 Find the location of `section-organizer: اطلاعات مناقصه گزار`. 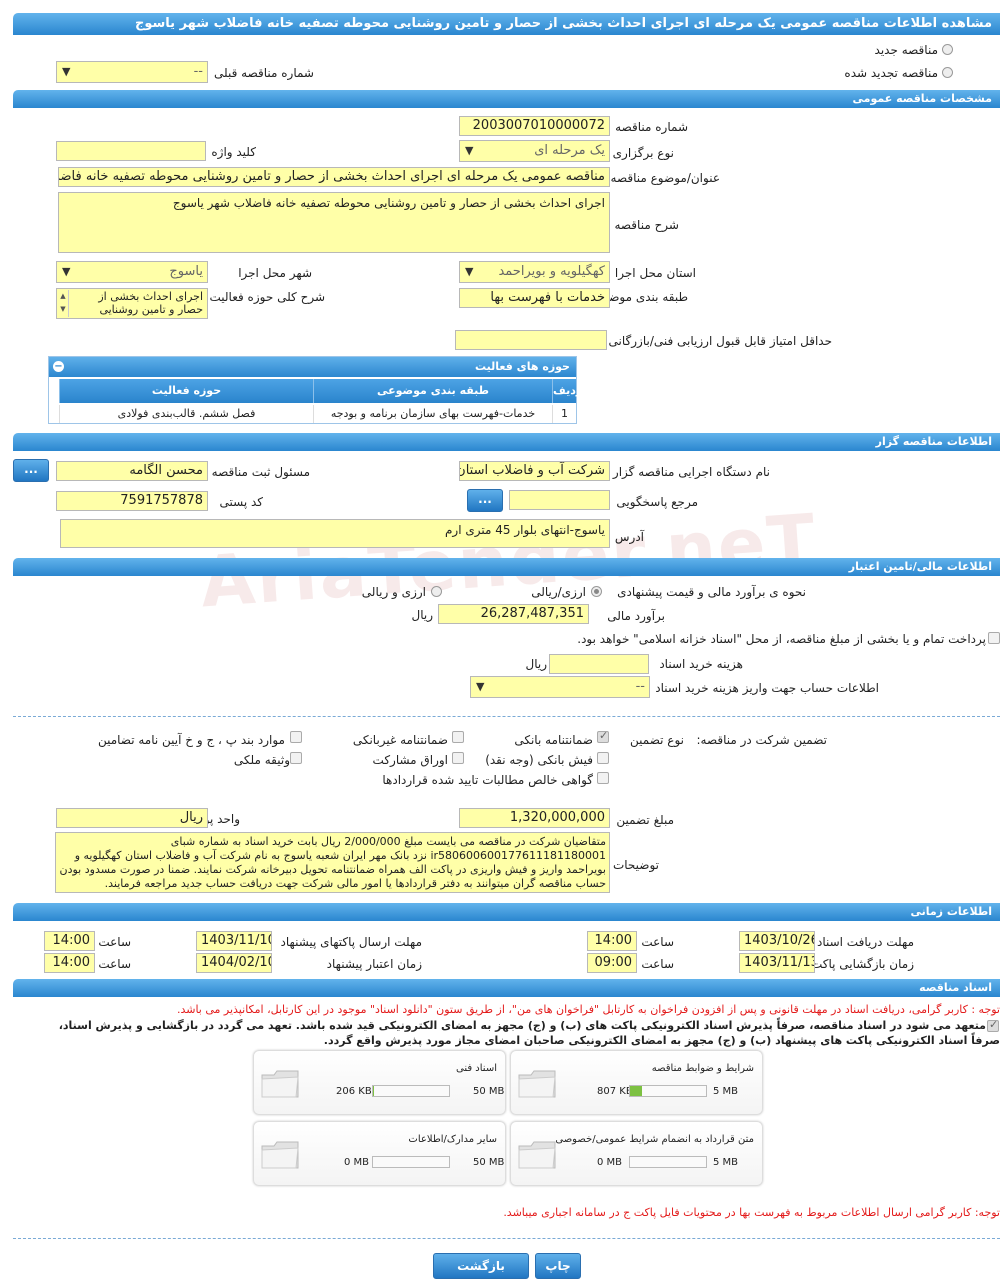

section-organizer: اطلاعات مناقصه گزار is located at coordinates (506, 442).